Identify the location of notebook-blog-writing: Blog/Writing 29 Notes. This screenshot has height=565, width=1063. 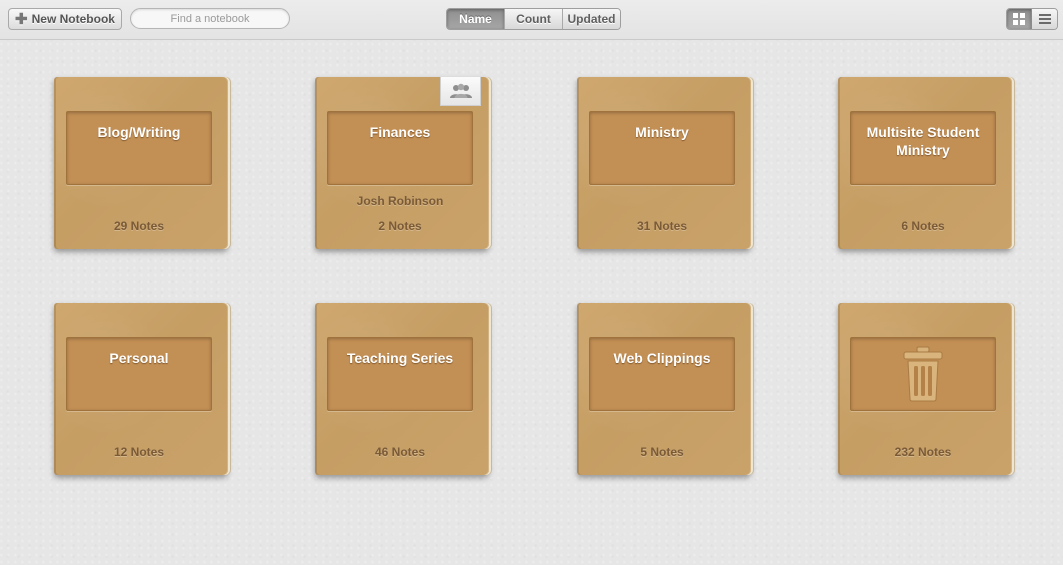
(141, 163).